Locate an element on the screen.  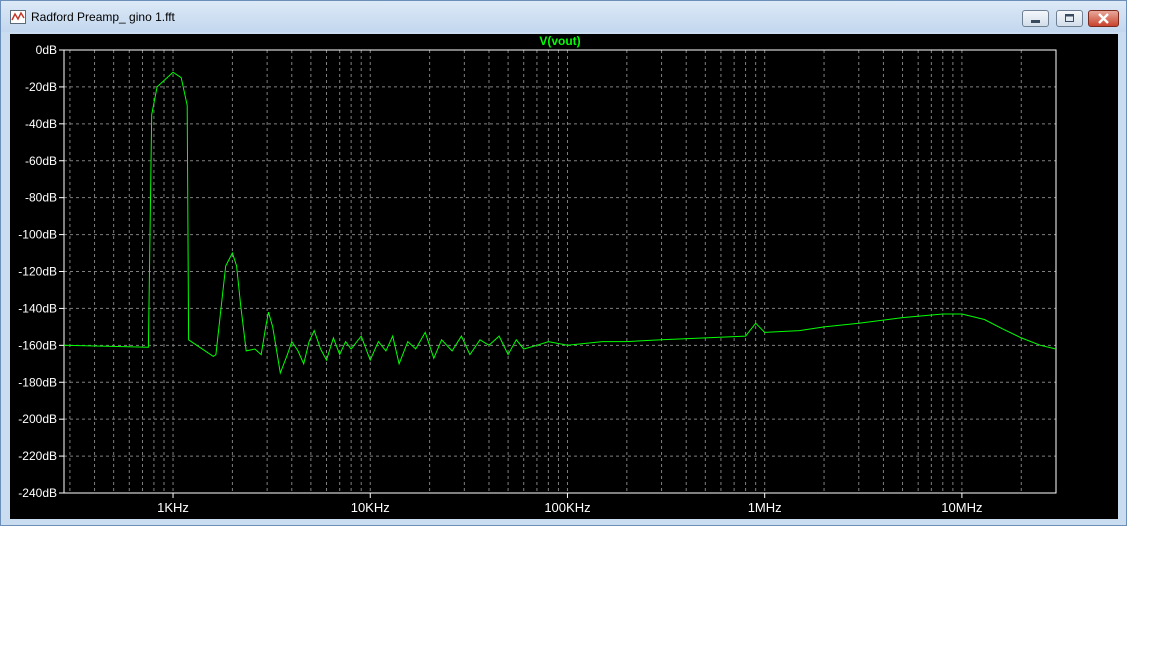
y-tick-label: 0dB is located at coordinates (46, 50).